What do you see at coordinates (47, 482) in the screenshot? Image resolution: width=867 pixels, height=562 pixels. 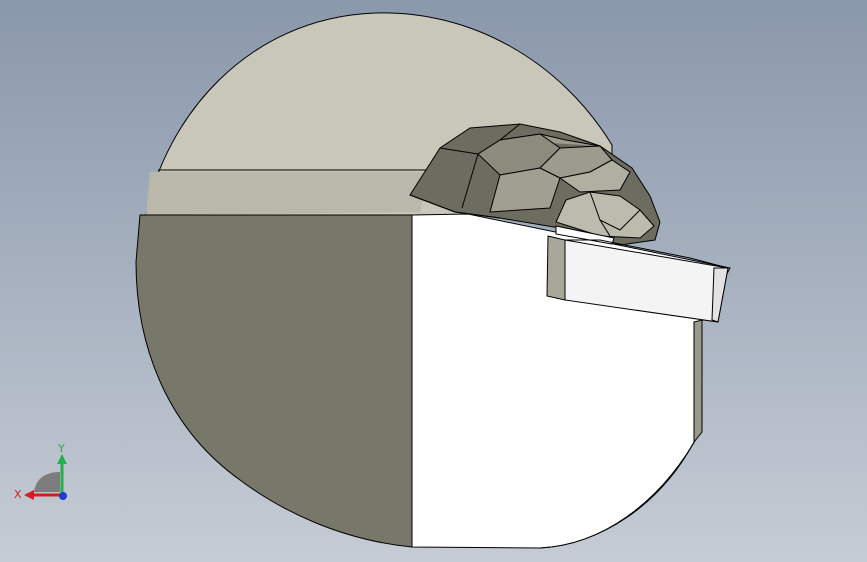 I see `triad-base-icon` at bounding box center [47, 482].